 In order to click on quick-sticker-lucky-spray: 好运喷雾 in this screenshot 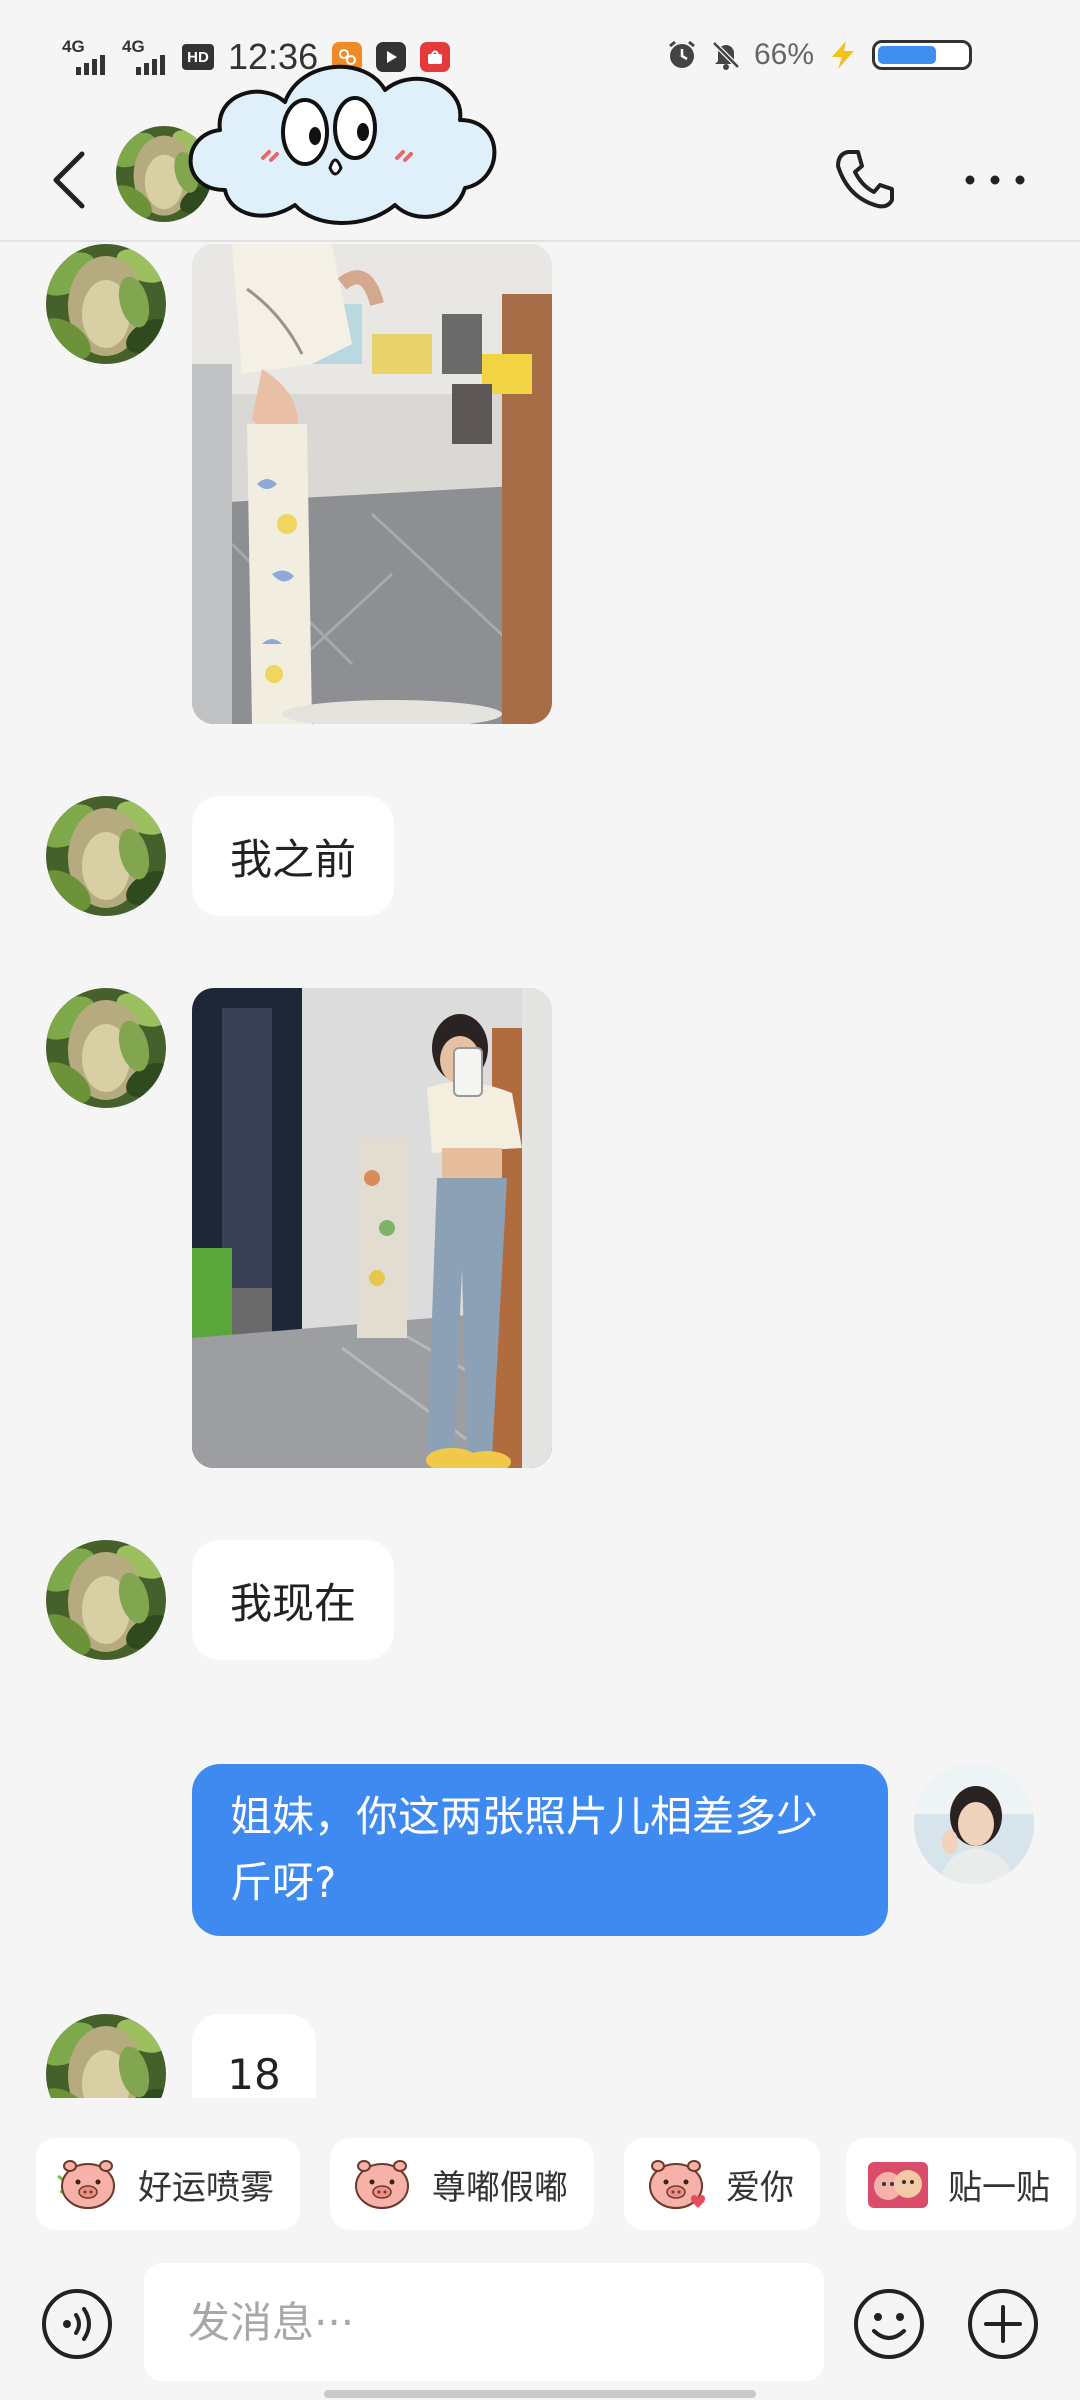, I will do `click(168, 2184)`.